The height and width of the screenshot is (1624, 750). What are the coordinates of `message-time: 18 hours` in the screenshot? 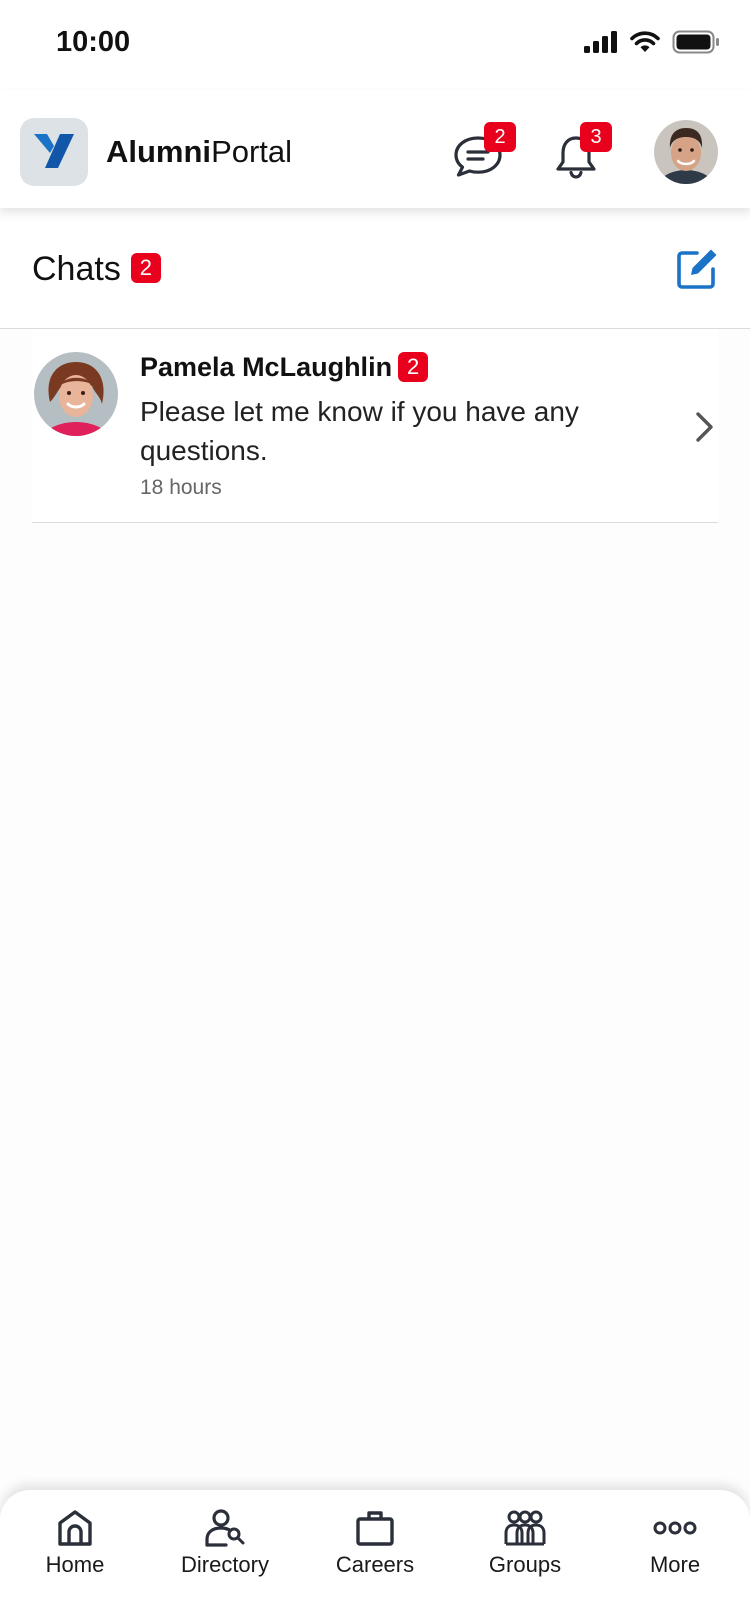 It's located at (181, 487).